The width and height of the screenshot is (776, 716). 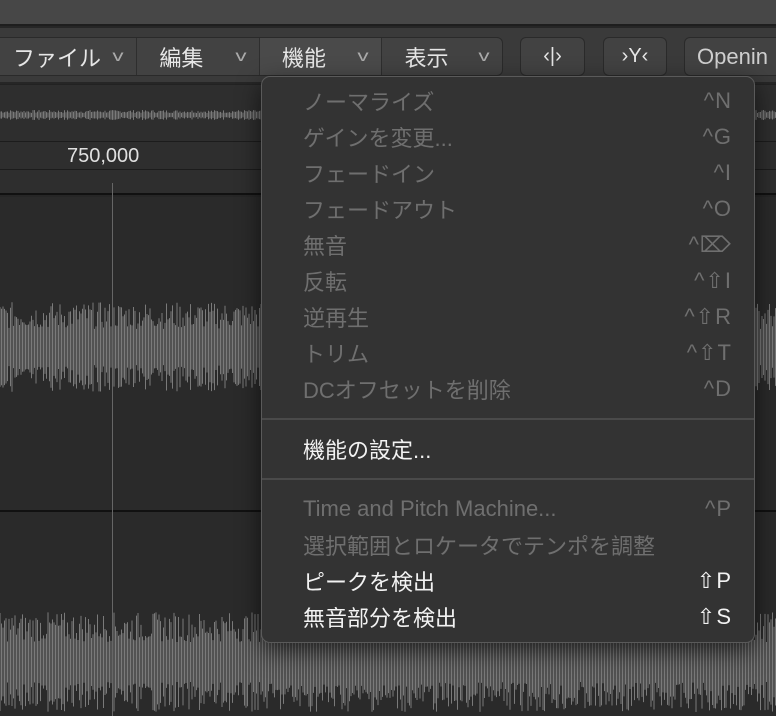 What do you see at coordinates (714, 580) in the screenshot?
I see `shortcut-label: ⇧P` at bounding box center [714, 580].